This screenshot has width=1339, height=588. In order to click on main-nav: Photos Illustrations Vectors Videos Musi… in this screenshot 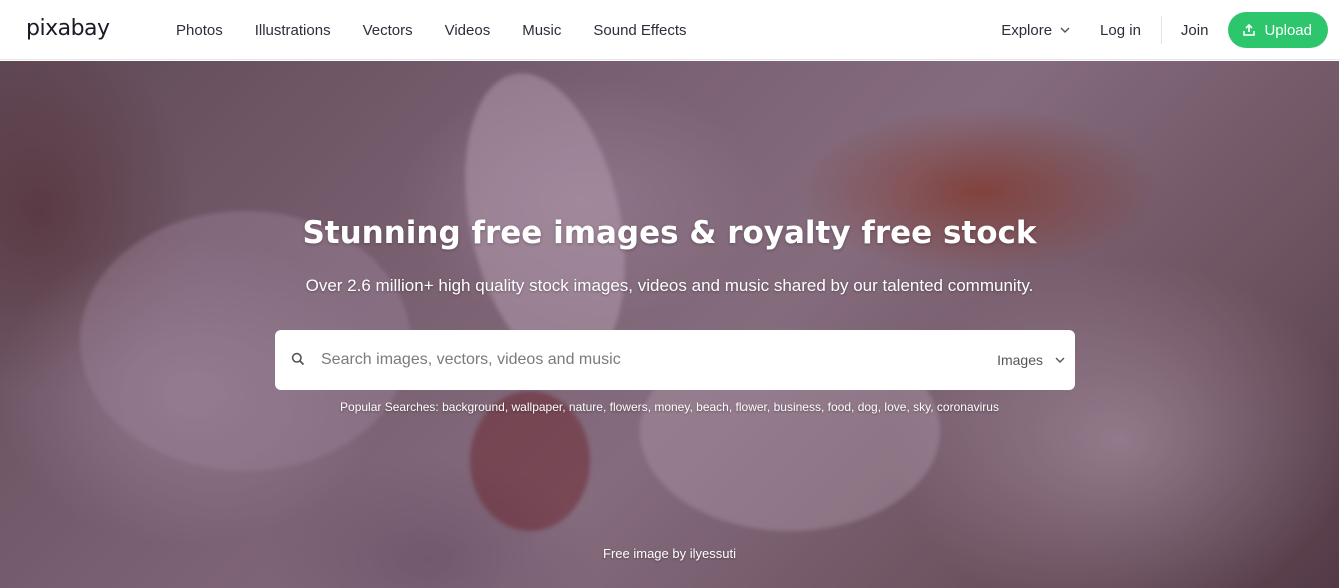, I will do `click(431, 30)`.